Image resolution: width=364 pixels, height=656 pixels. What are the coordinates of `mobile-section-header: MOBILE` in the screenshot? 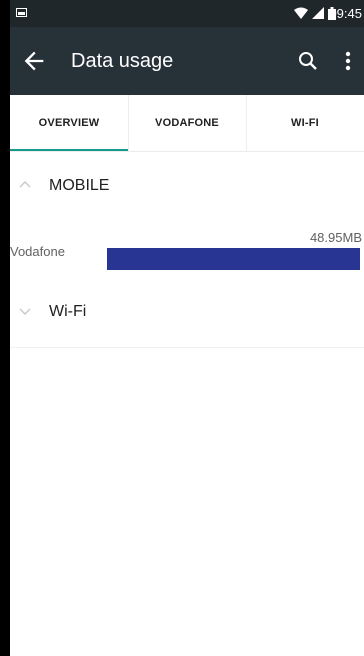 It's located at (187, 186).